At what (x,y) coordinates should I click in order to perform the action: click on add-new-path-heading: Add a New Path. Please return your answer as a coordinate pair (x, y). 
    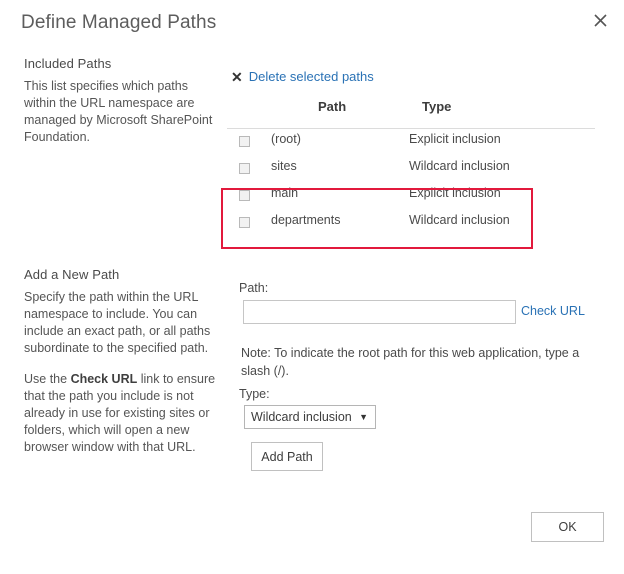
    Looking at the image, I should click on (72, 274).